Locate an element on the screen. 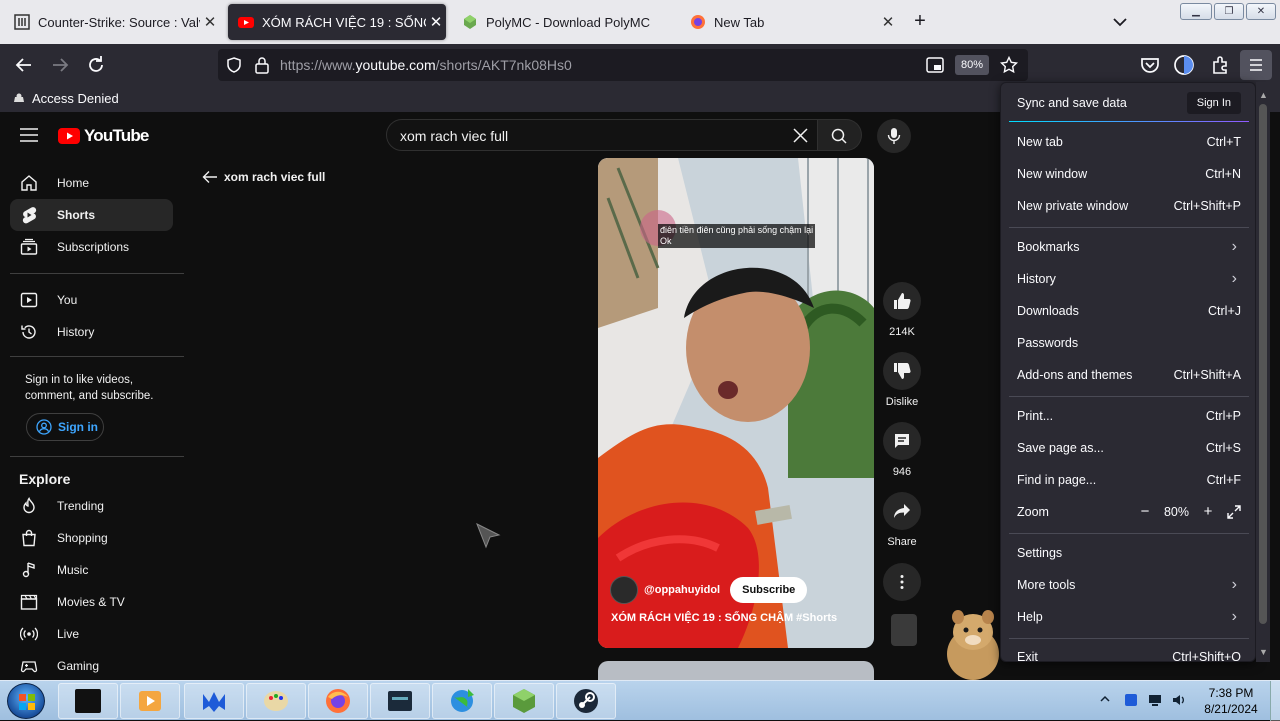 This screenshot has height=721, width=1280. close-window-button: ✕ is located at coordinates (1261, 11).